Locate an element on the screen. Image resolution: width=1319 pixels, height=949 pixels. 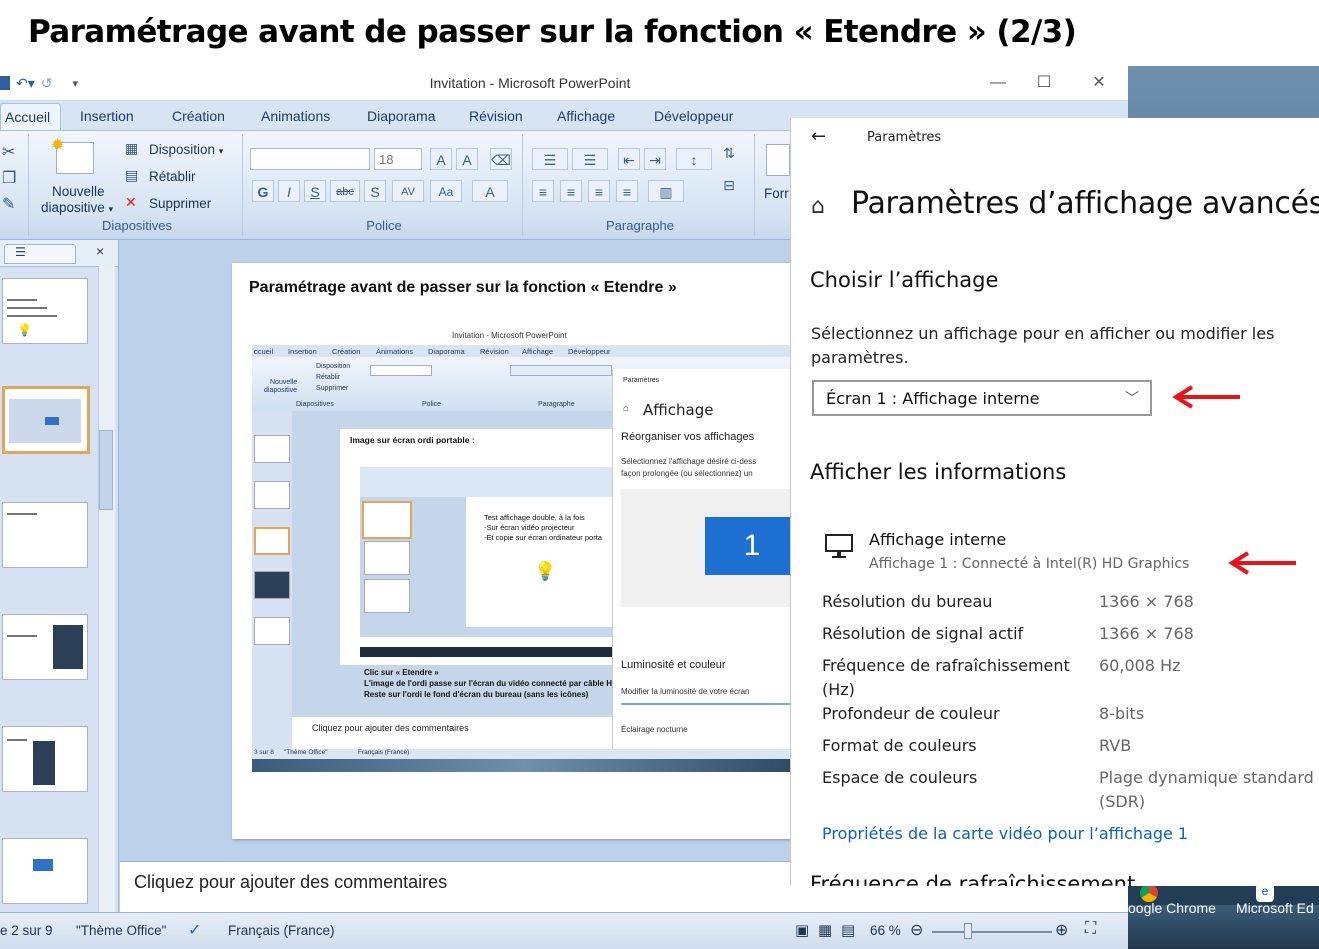
taskbar-chrome-label: oogle Chrome is located at coordinates (1172, 908).